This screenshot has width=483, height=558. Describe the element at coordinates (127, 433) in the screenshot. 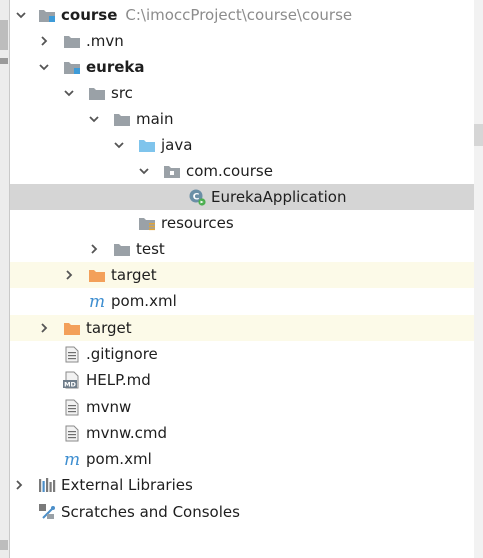

I see `tree-node-label: mvnw.cmd` at that location.